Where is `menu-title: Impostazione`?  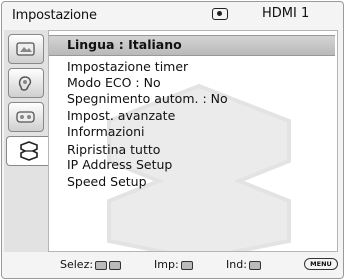 menu-title: Impostazione is located at coordinates (54, 15).